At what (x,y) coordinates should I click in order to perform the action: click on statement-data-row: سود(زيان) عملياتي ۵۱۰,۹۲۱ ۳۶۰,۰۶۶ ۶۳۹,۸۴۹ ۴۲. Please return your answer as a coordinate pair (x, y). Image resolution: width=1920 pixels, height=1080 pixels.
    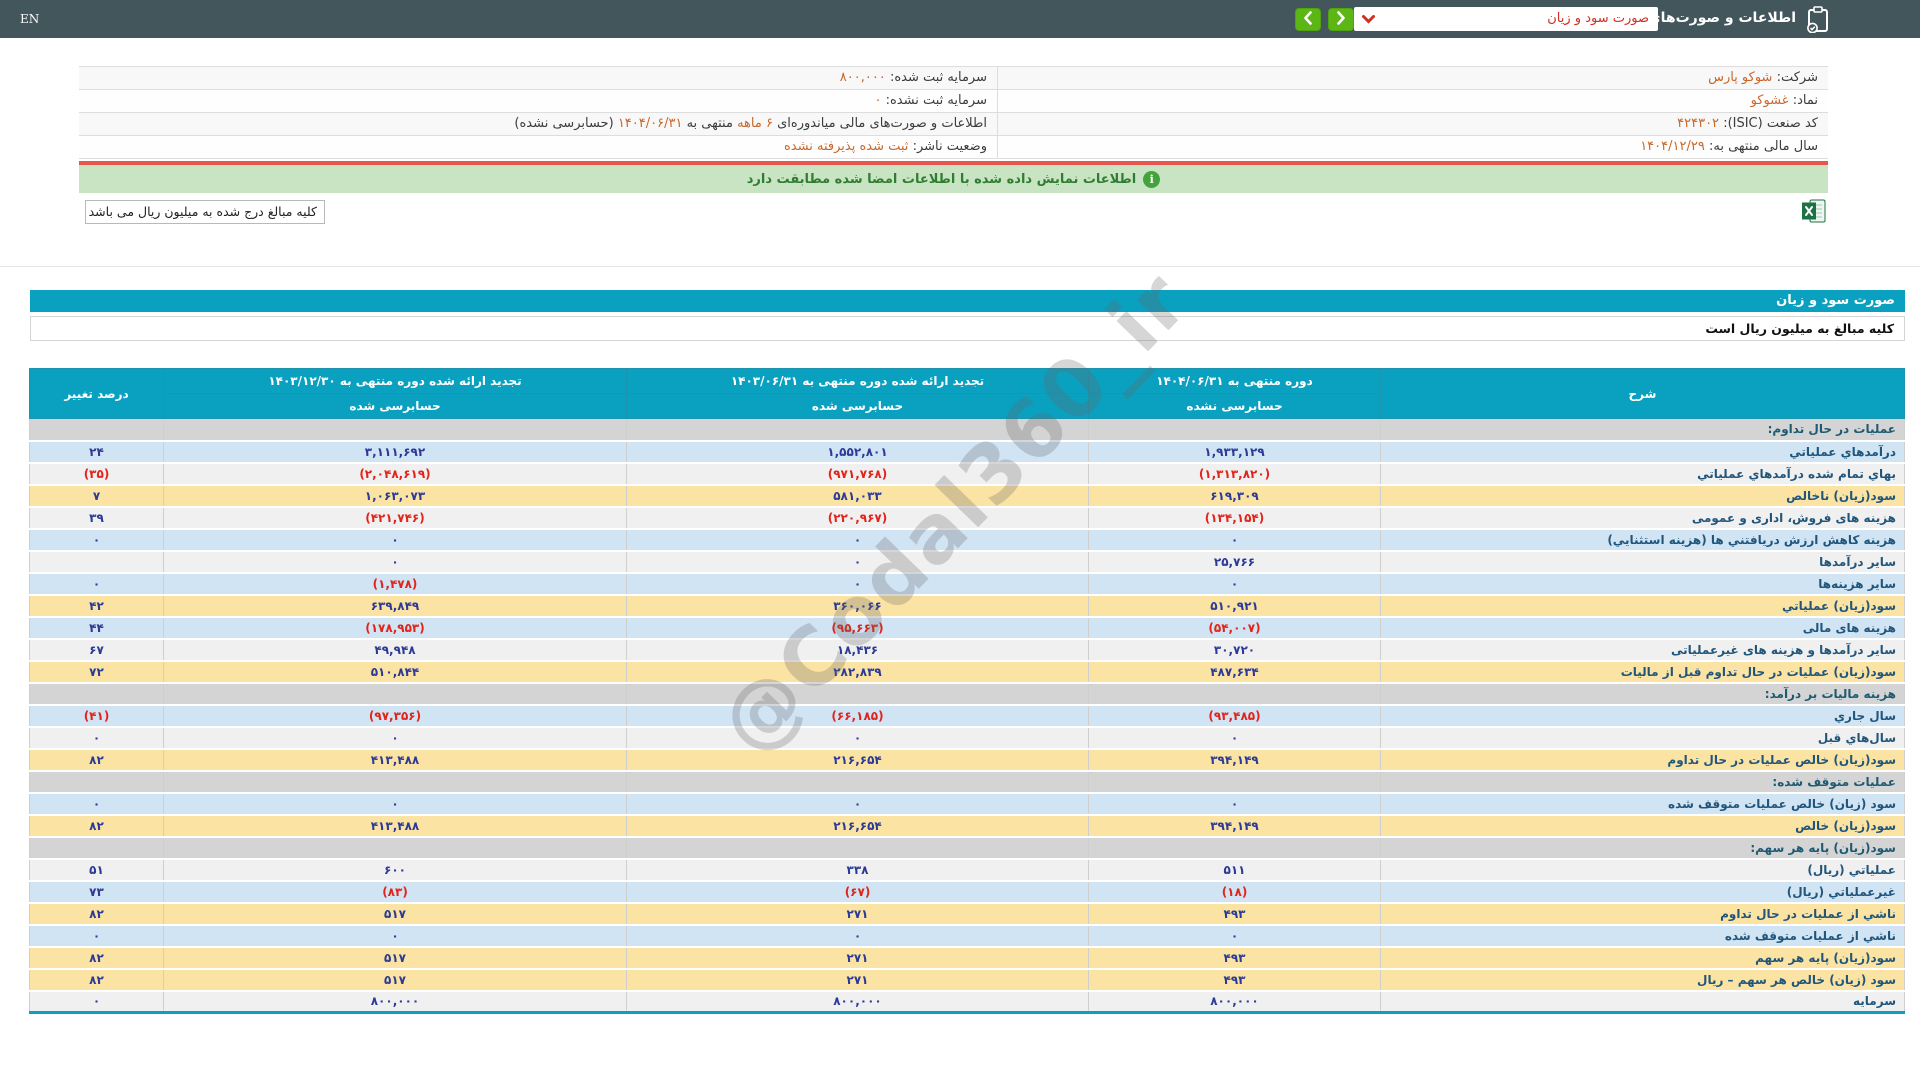
    Looking at the image, I should click on (967, 606).